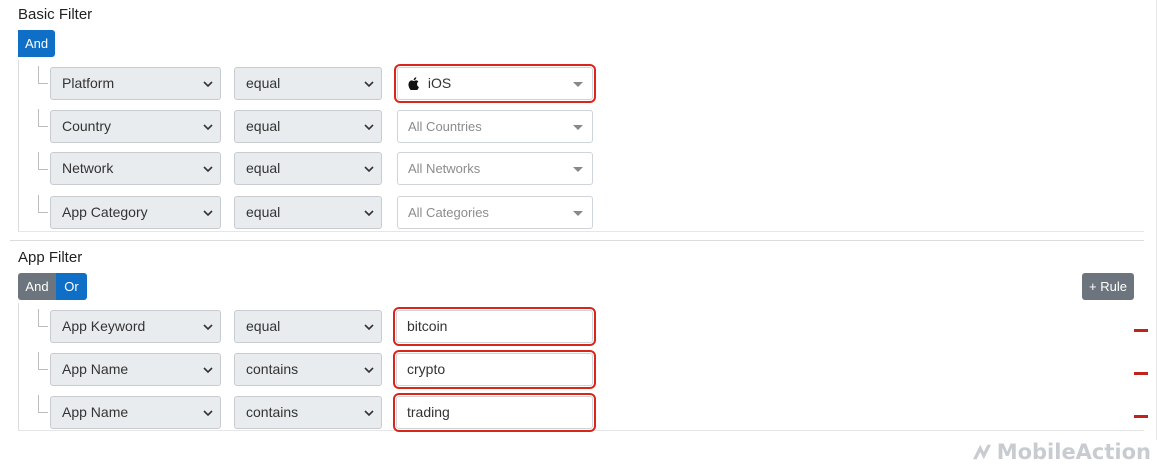  What do you see at coordinates (577, 240) in the screenshot?
I see `section-divider` at bounding box center [577, 240].